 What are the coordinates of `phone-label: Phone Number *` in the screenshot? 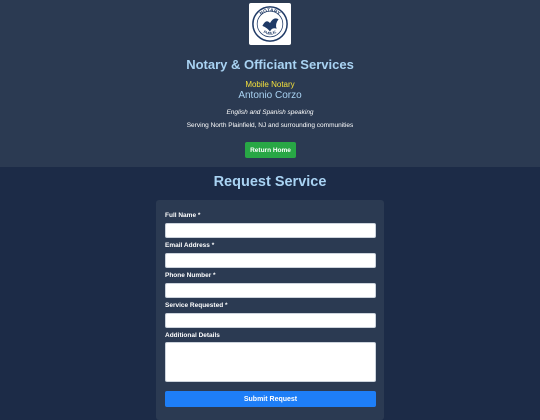 It's located at (190, 275).